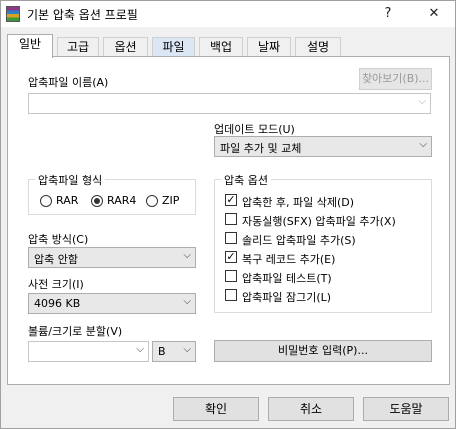  Describe the element at coordinates (125, 47) in the screenshot. I see `tab-options: 옵션` at that location.